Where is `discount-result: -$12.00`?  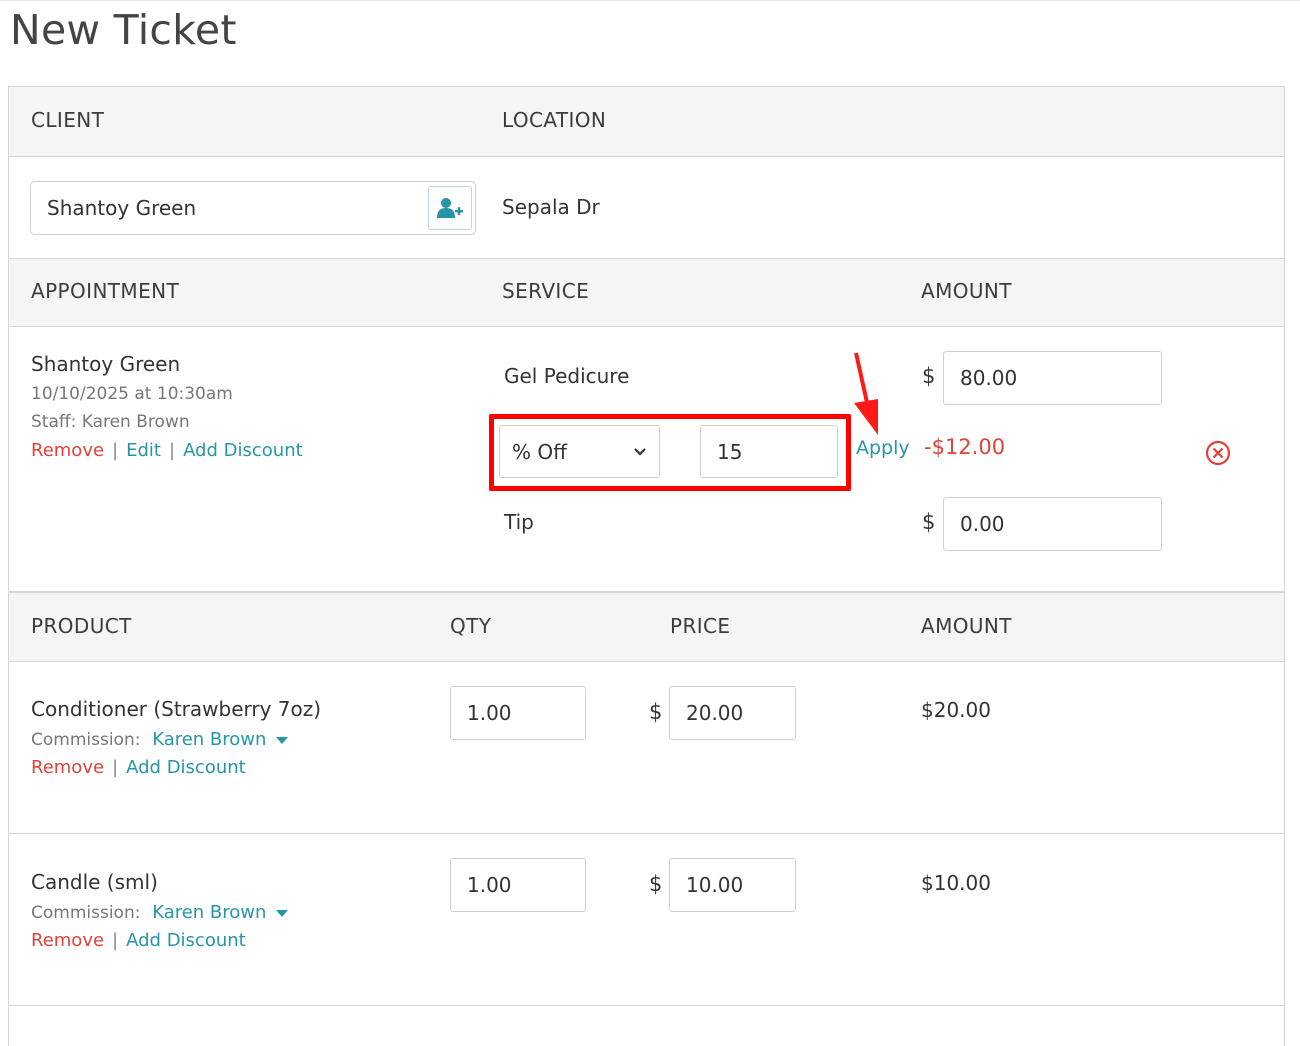 discount-result: -$12.00 is located at coordinates (965, 447).